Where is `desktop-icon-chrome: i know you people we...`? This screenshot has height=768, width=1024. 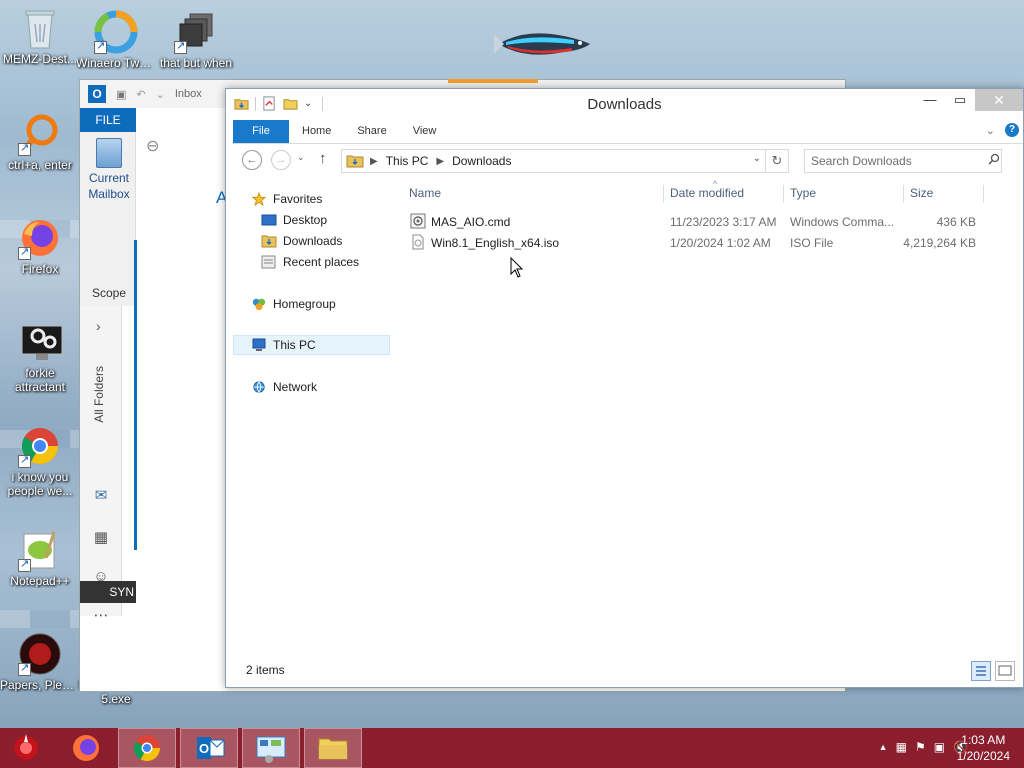
desktop-icon-chrome: i know you people we... is located at coordinates (40, 461).